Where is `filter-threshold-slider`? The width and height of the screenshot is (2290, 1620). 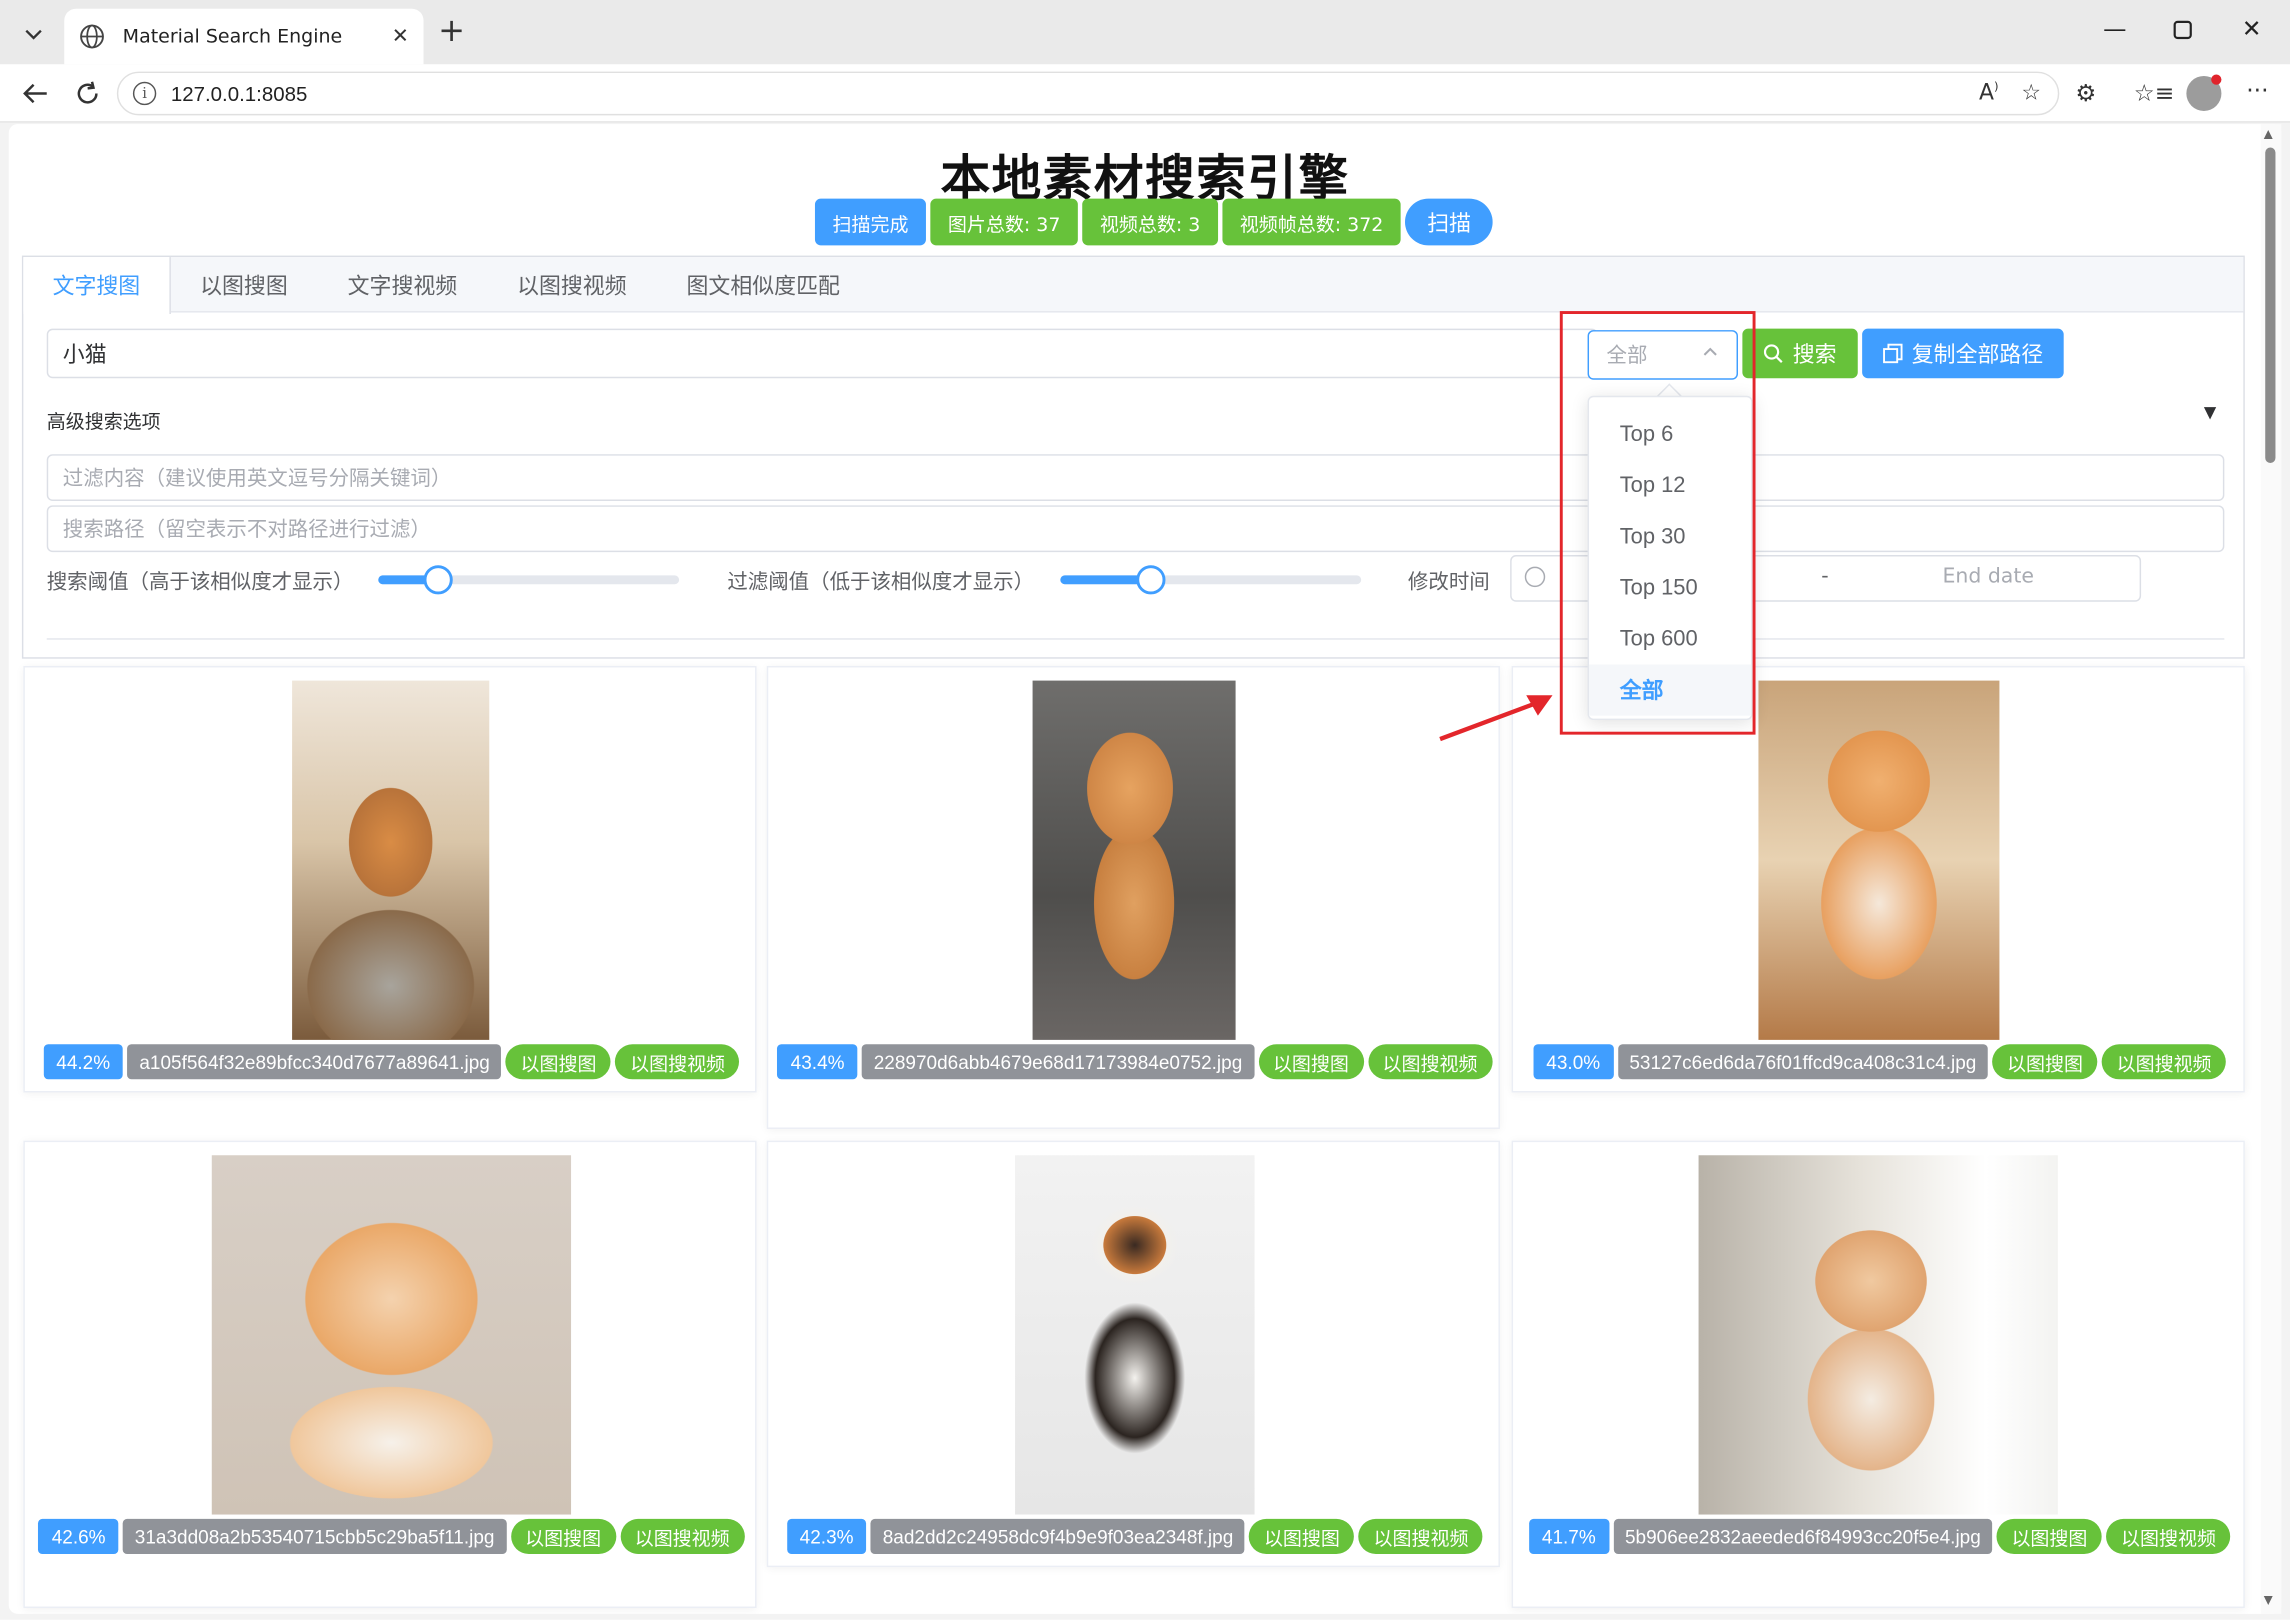
filter-threshold-slider is located at coordinates (1211, 580).